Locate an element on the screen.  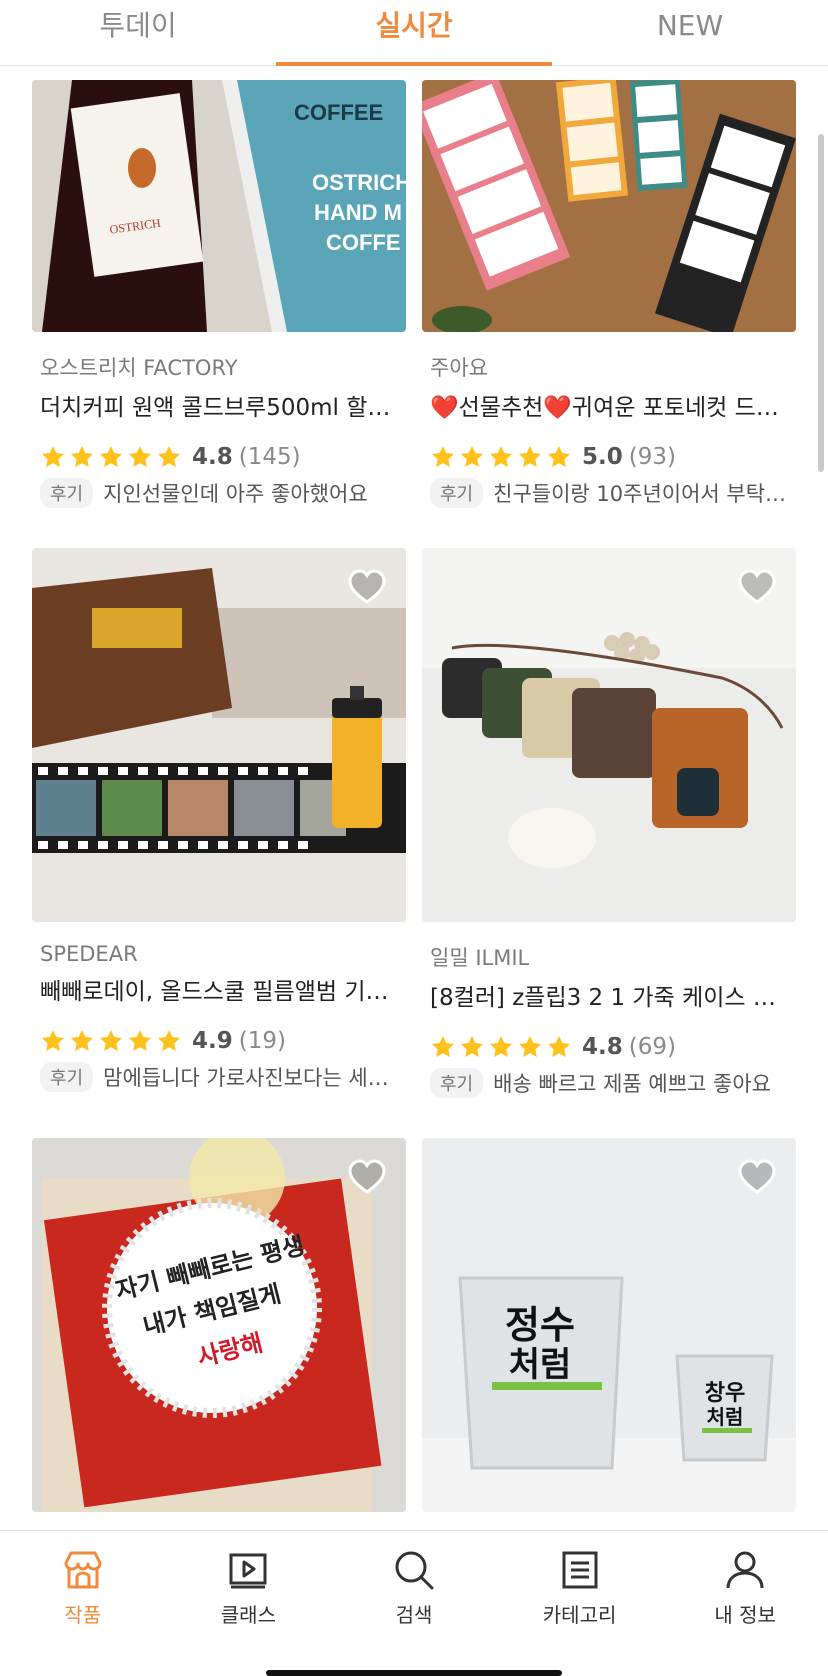
svg-text: COFFEE is located at coordinates (338, 112).